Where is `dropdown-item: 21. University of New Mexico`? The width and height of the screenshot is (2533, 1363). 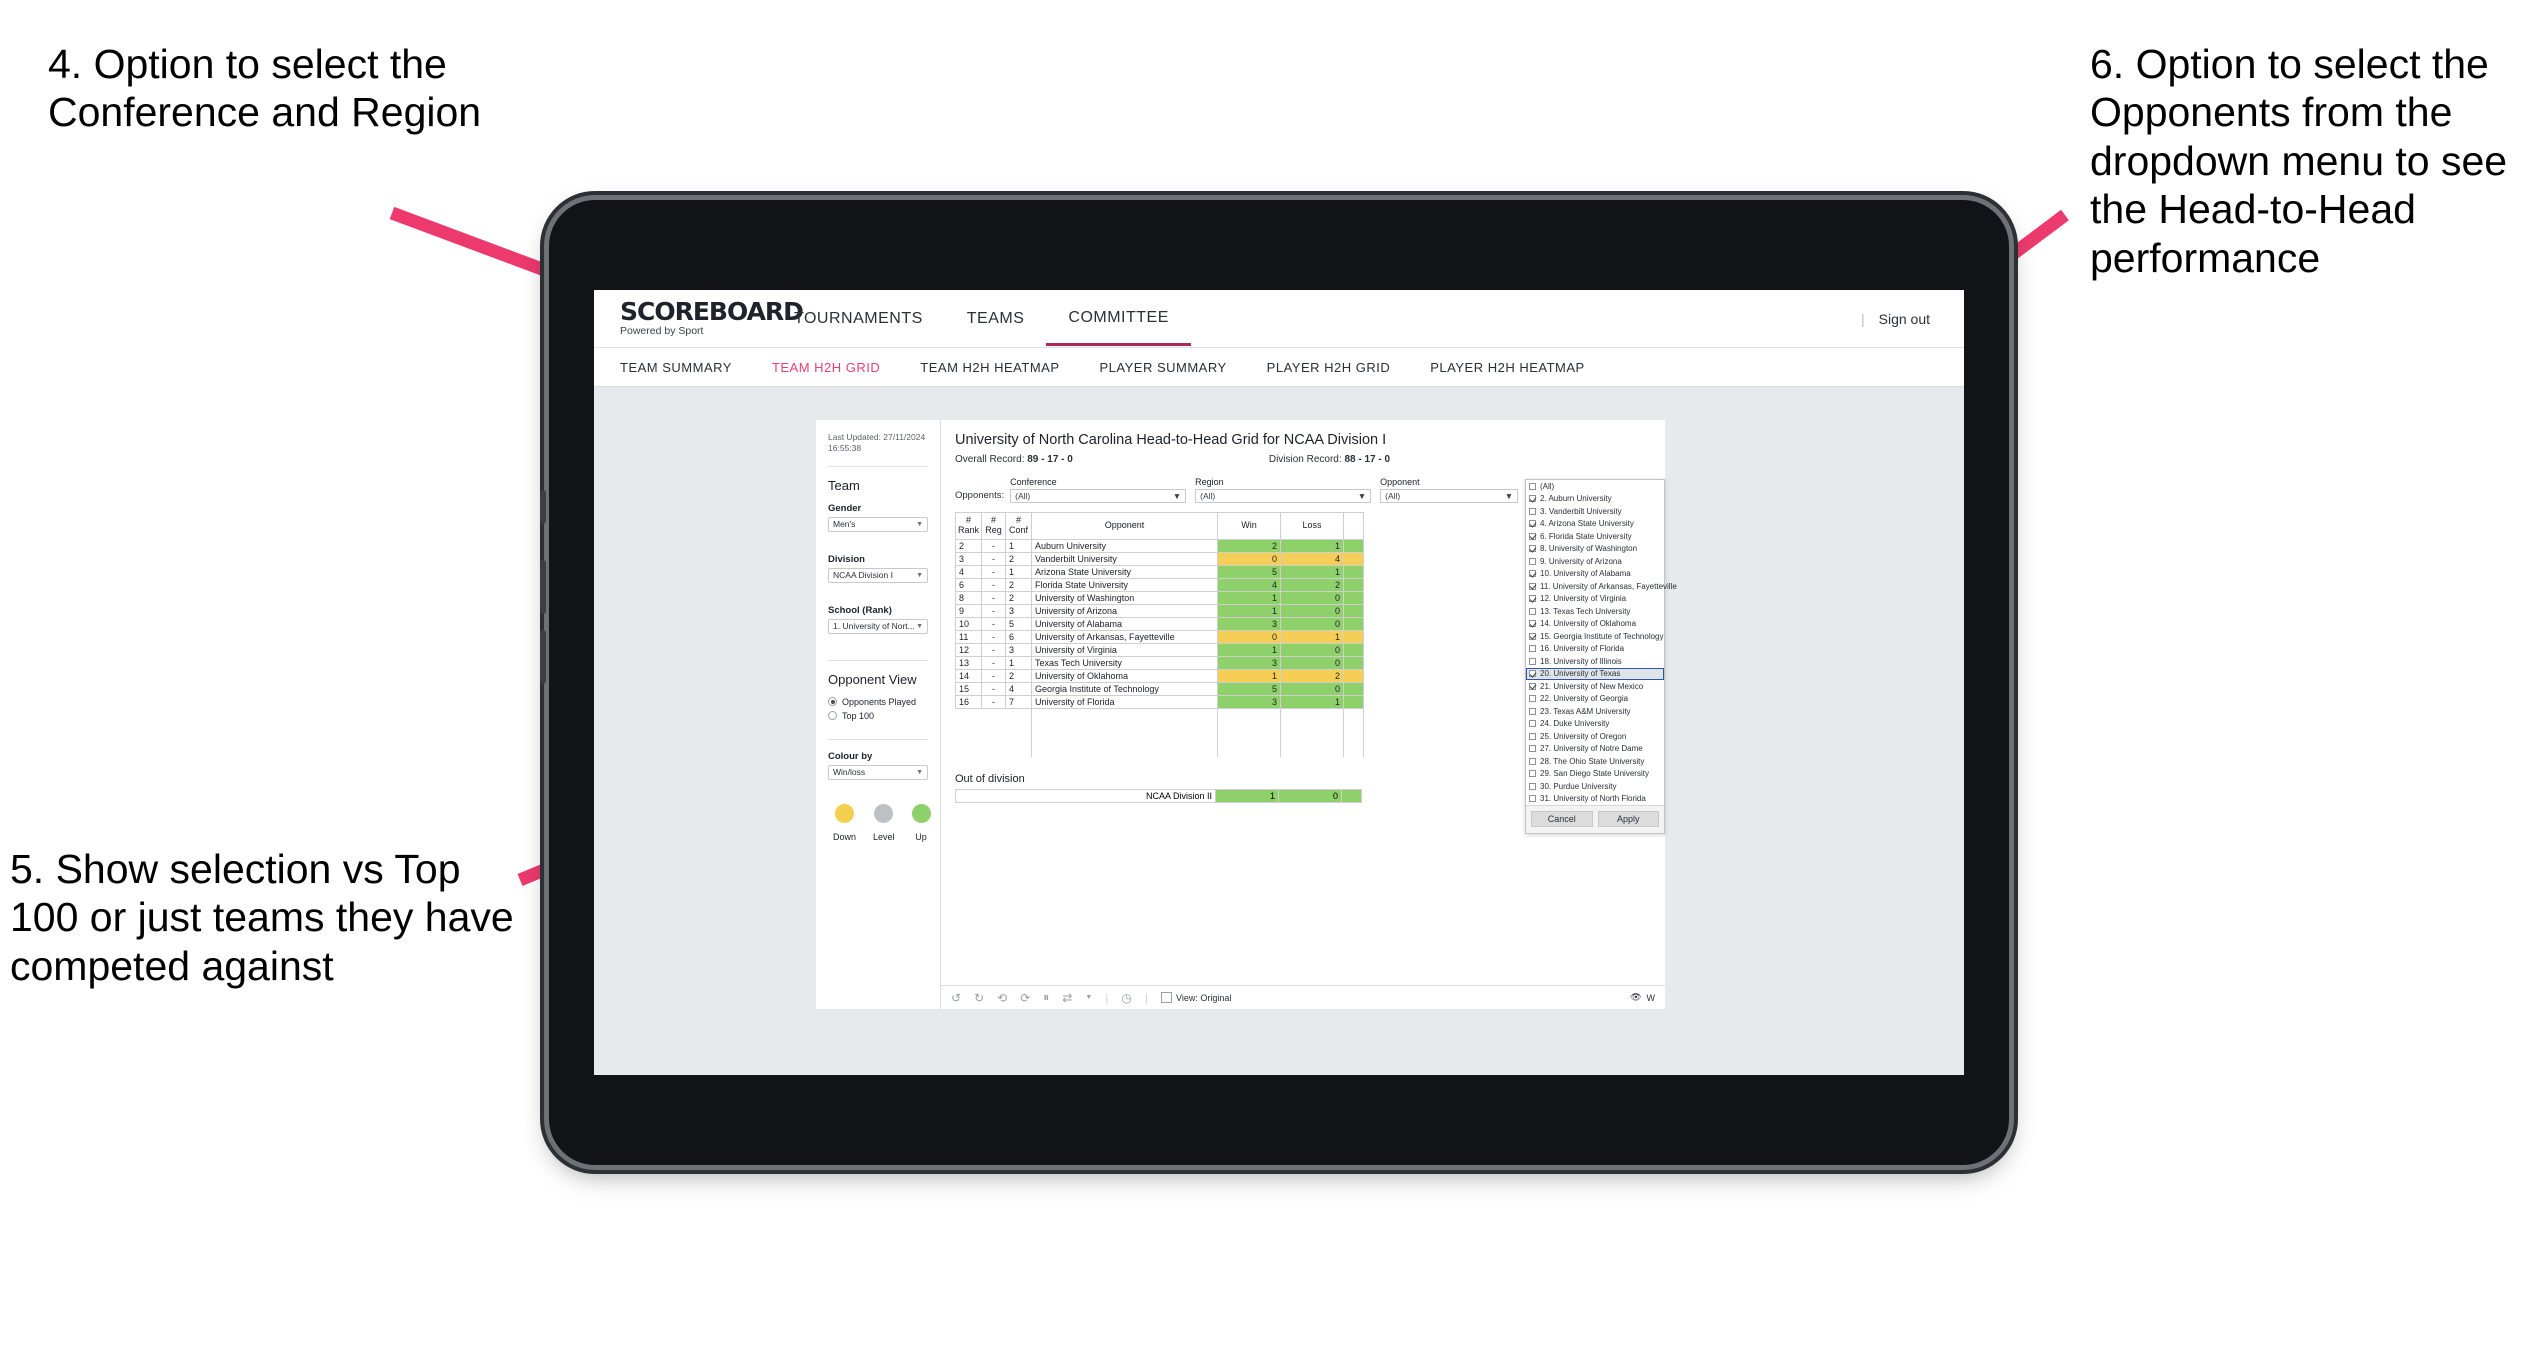
dropdown-item: 21. University of New Mexico is located at coordinates (1595, 686).